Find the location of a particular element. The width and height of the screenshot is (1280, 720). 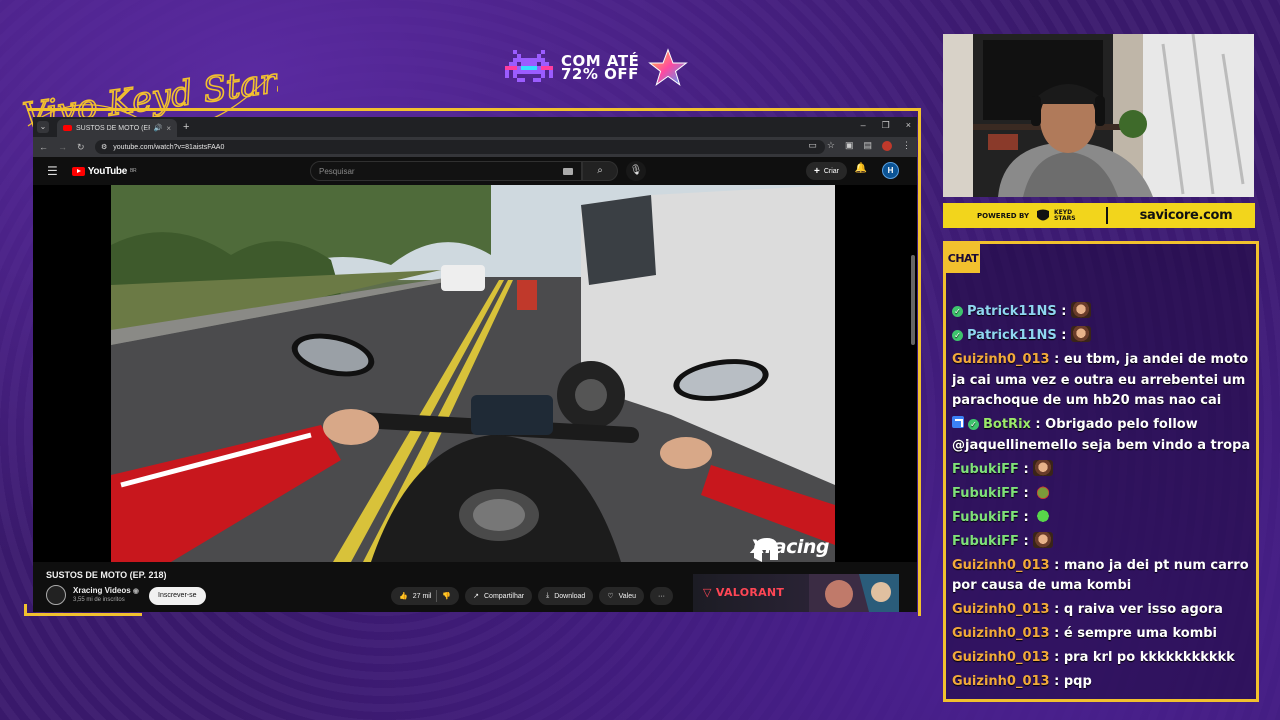

download-button: ⤓ Download is located at coordinates (566, 596).